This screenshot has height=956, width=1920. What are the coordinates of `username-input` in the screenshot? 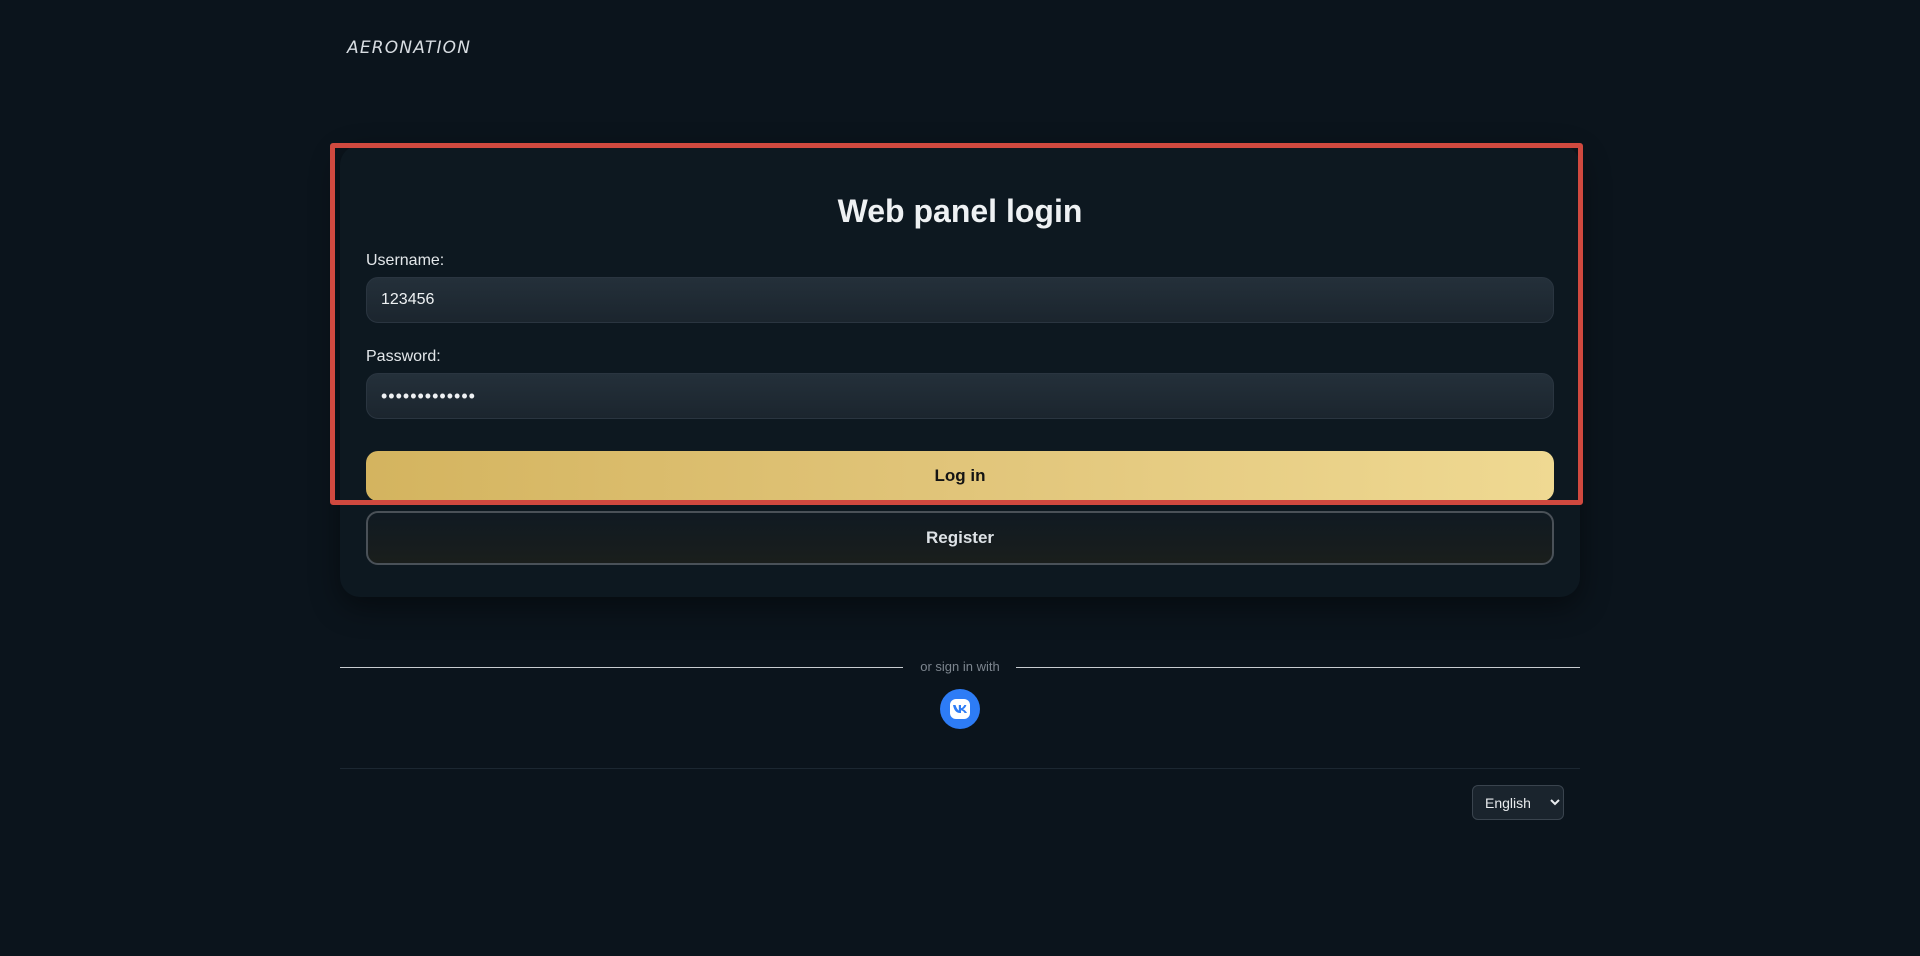 It's located at (960, 300).